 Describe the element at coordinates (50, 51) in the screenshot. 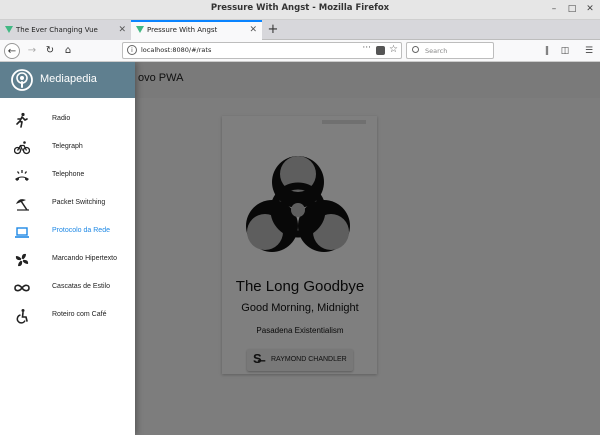

I see `reload-button: ↻` at that location.